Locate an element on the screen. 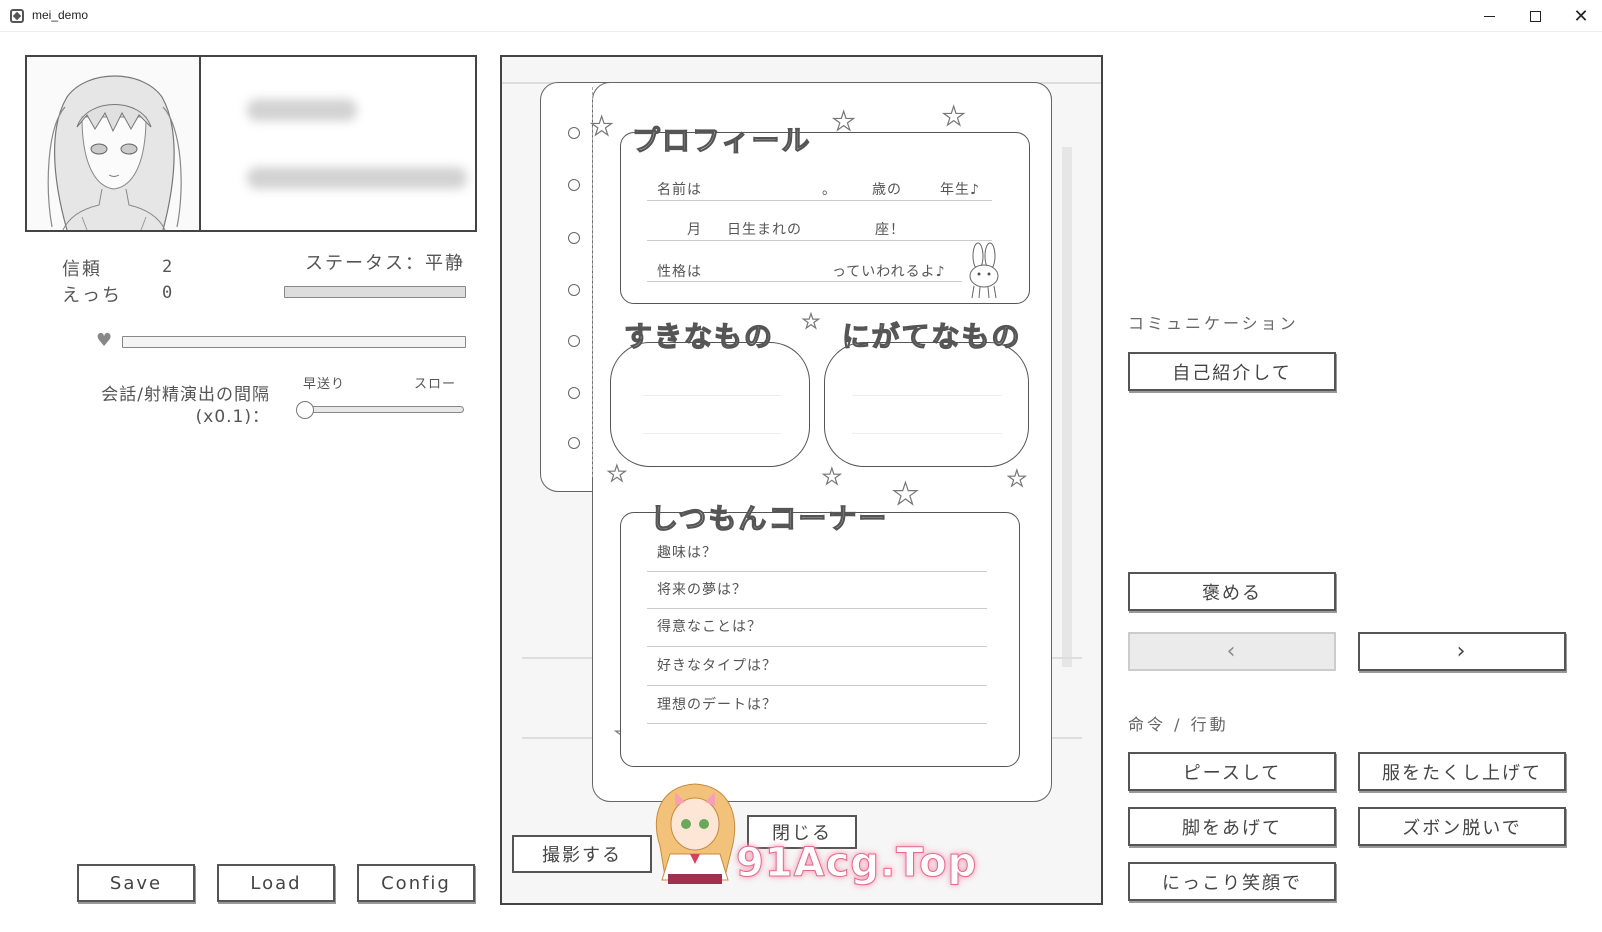 This screenshot has height=932, width=1602. ecchi-label: えっち is located at coordinates (92, 295).